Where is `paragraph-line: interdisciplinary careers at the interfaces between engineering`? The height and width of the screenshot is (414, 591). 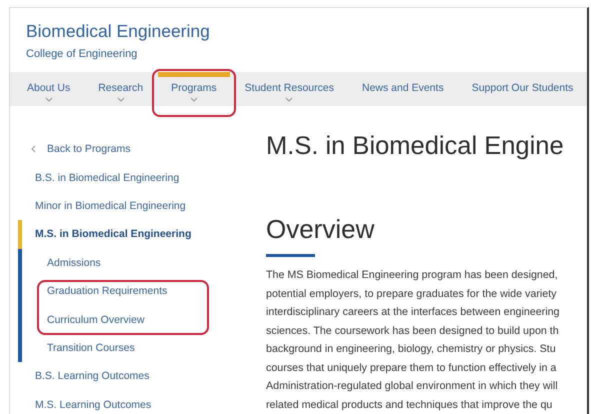
paragraph-line: interdisciplinary careers at the interfaces between engineering is located at coordinates (413, 312).